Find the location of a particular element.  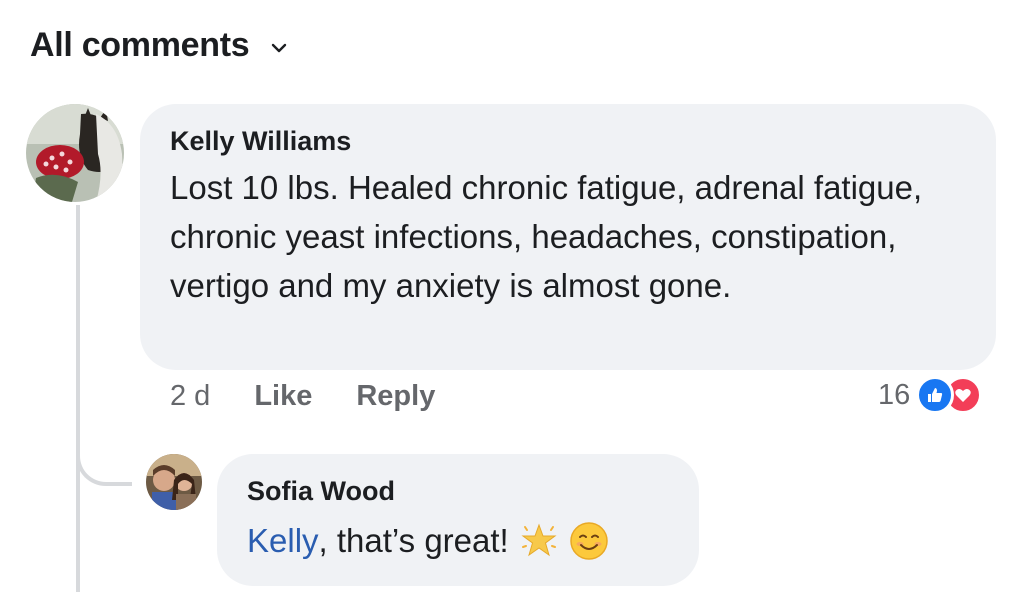

comments-header: All comments is located at coordinates (158, 45).